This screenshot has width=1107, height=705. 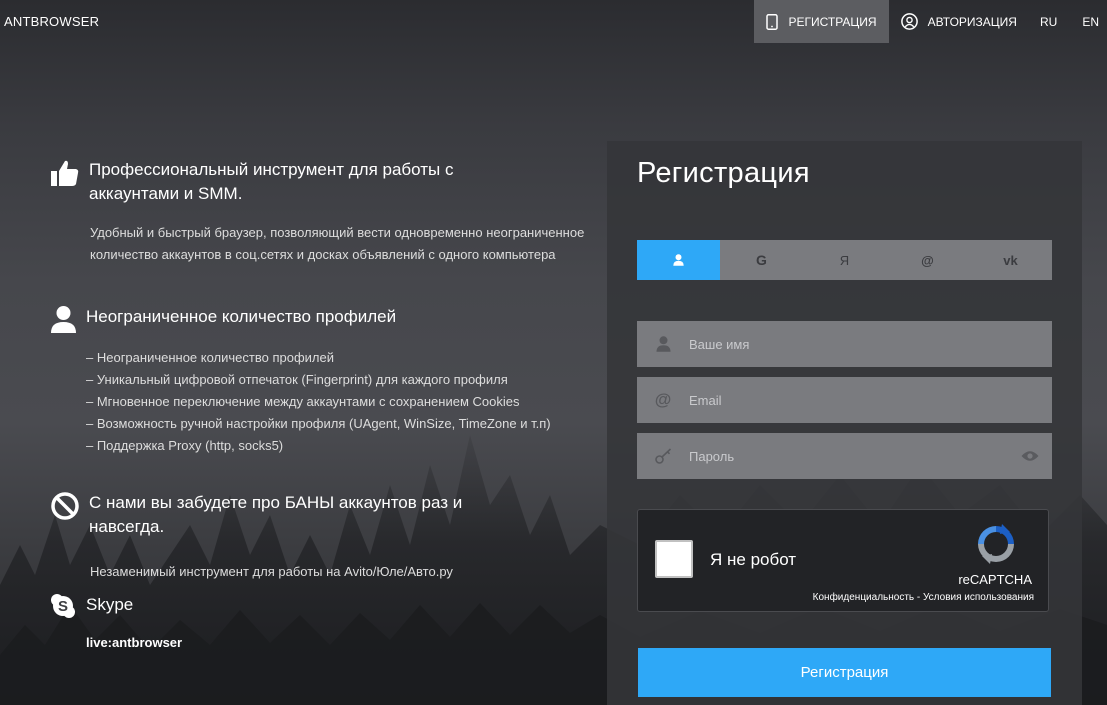 I want to click on recaptcha-label: Я не робот, so click(x=753, y=559).